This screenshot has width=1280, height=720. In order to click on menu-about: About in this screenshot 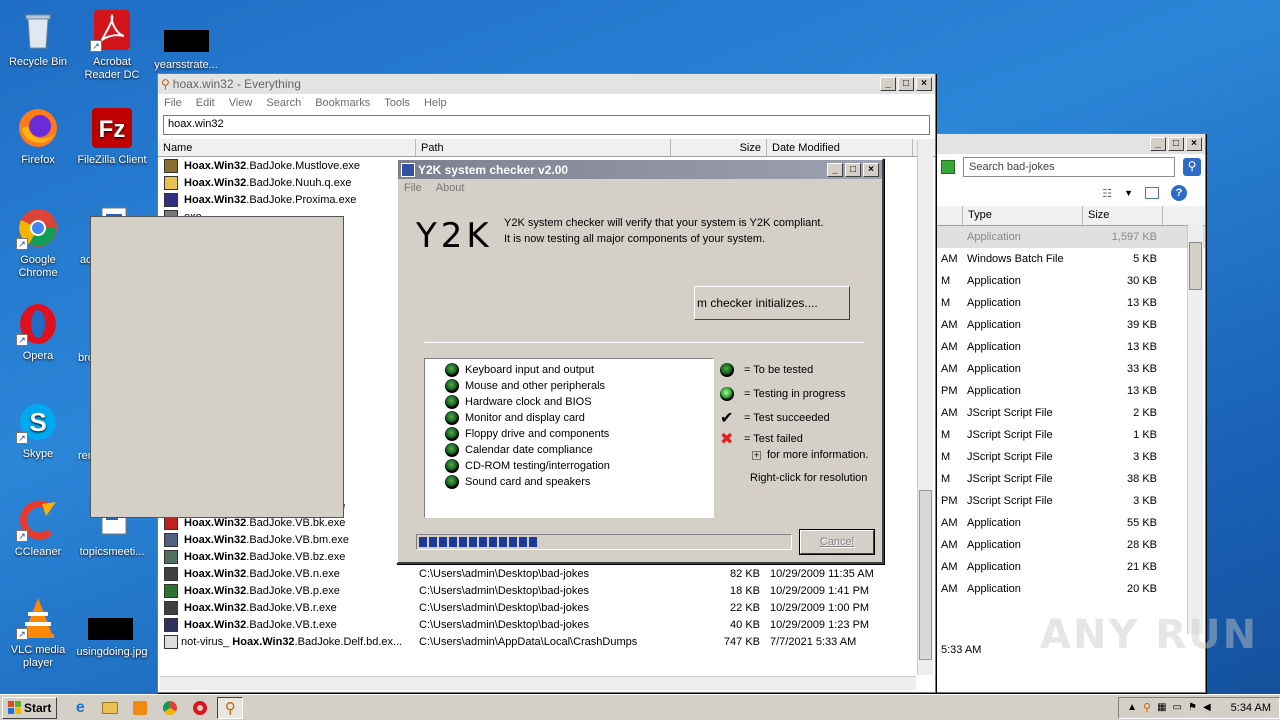, I will do `click(450, 188)`.